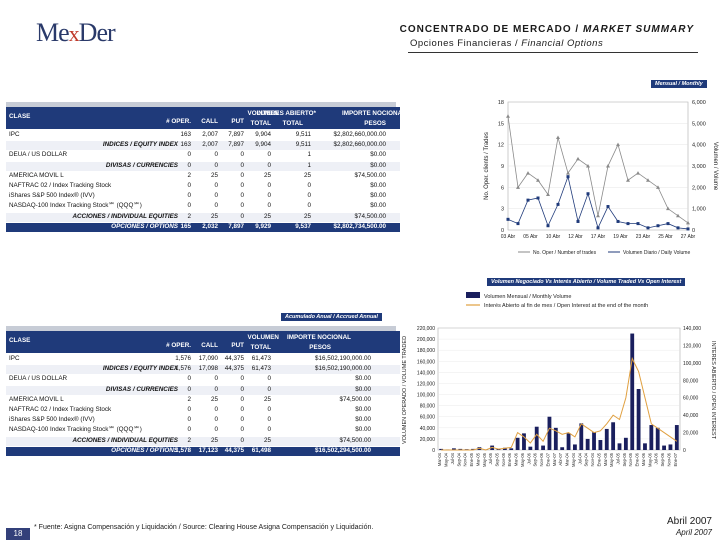 This screenshot has width=720, height=540. What do you see at coordinates (426, 384) in the screenshot?
I see `left-tick-label: 120,000` at bounding box center [426, 384].